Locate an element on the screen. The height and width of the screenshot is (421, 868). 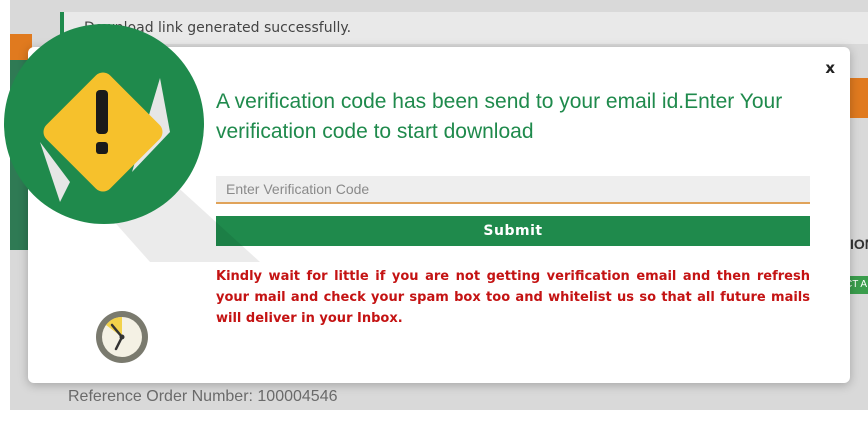
clock-icon is located at coordinates (122, 337).